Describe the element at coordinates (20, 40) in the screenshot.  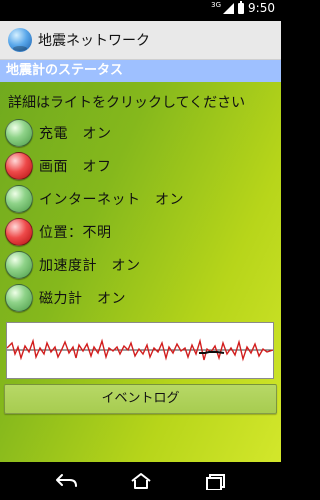
I see `globe-icon` at that location.